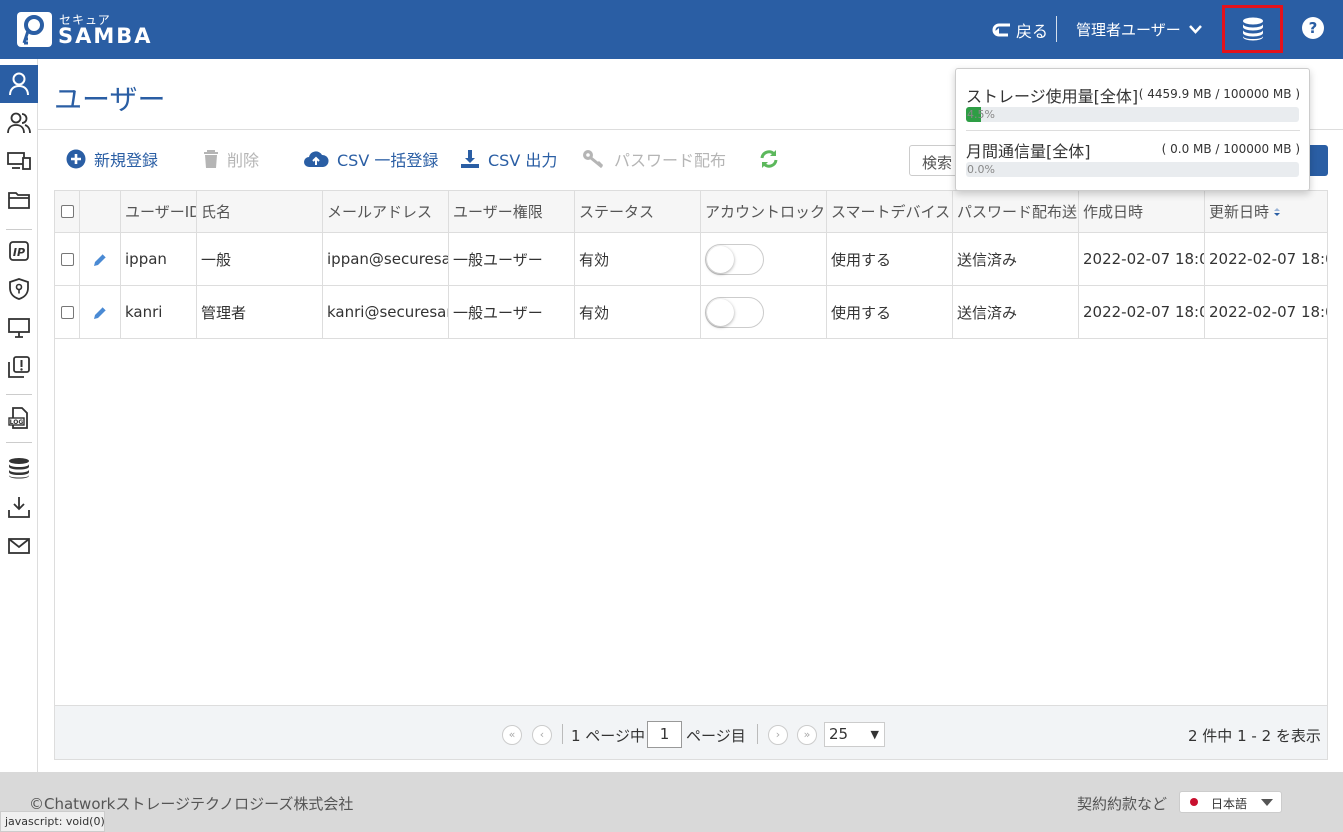 The image size is (1343, 832). I want to click on chevron-down-icon: ▼, so click(874, 734).